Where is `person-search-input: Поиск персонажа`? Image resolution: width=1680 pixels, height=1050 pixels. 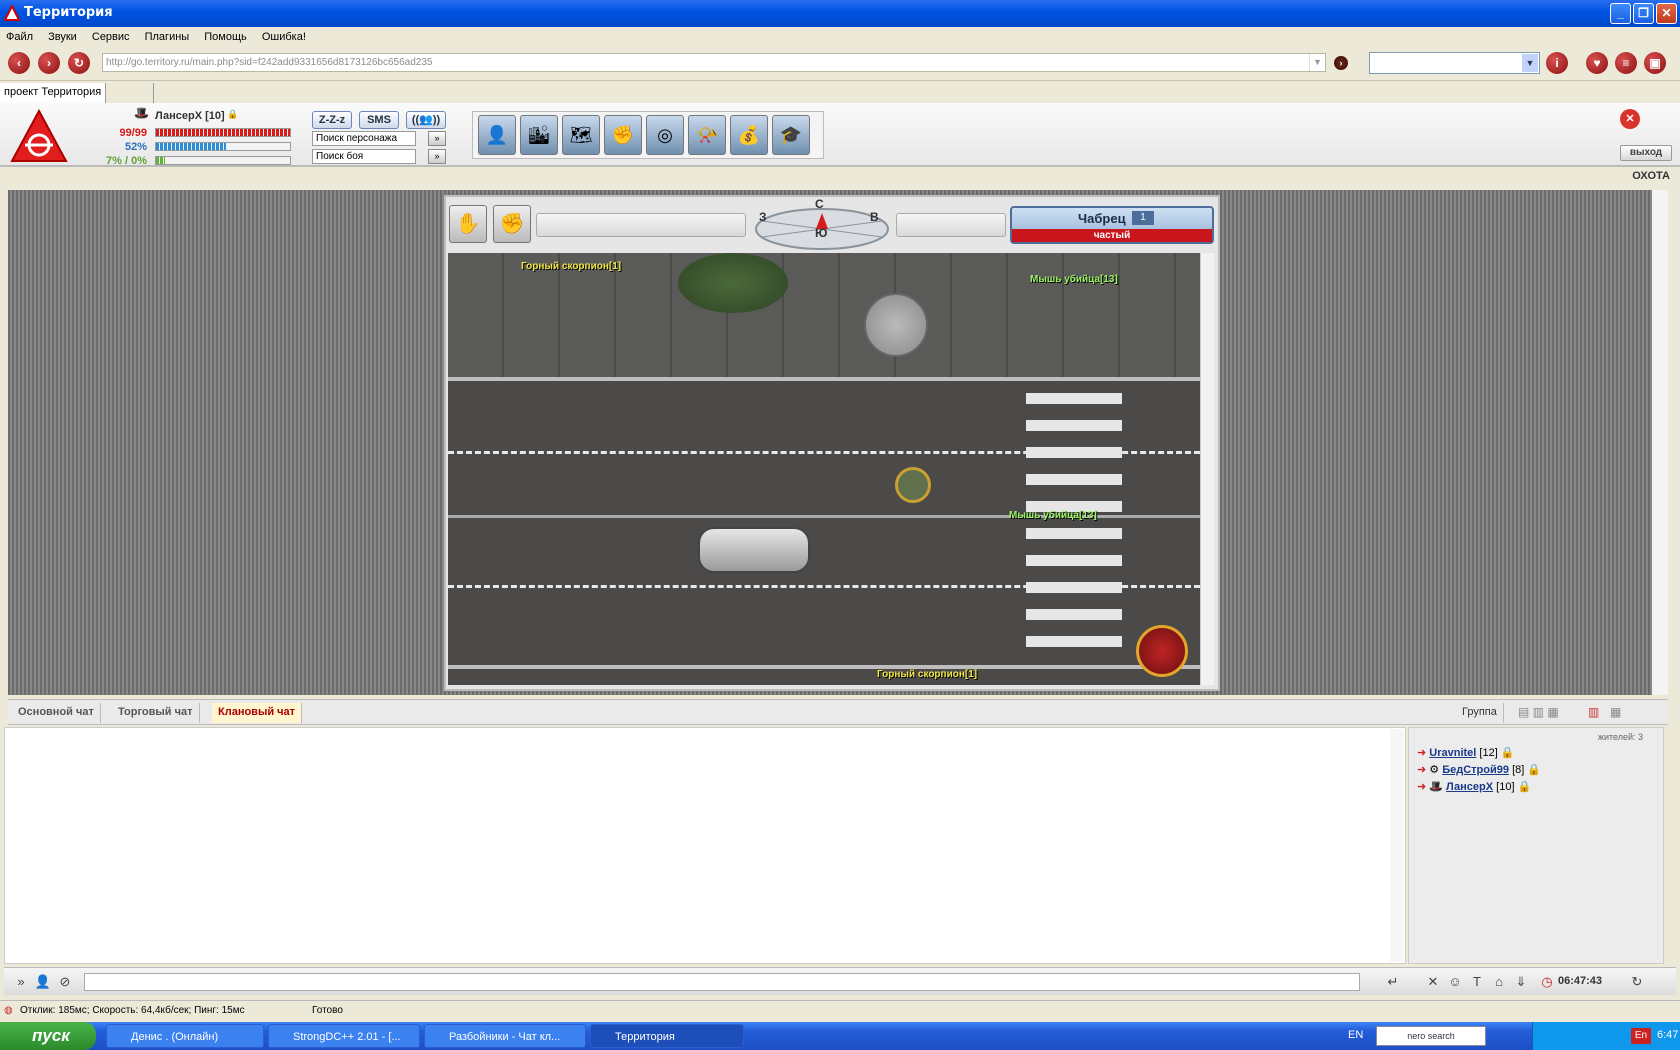 person-search-input: Поиск персонажа is located at coordinates (364, 138).